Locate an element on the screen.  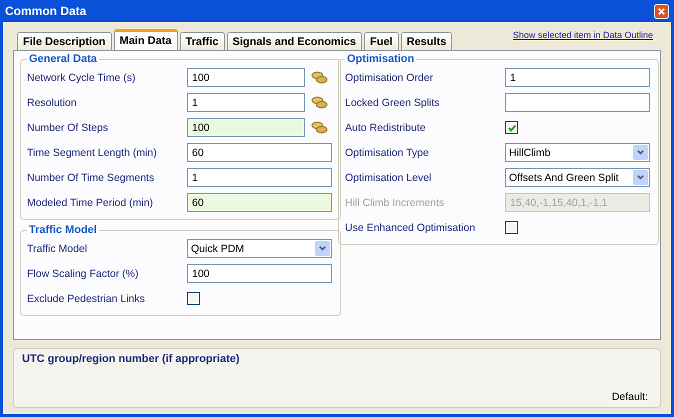
field-label: Time Segment Length (min) is located at coordinates (92, 152).